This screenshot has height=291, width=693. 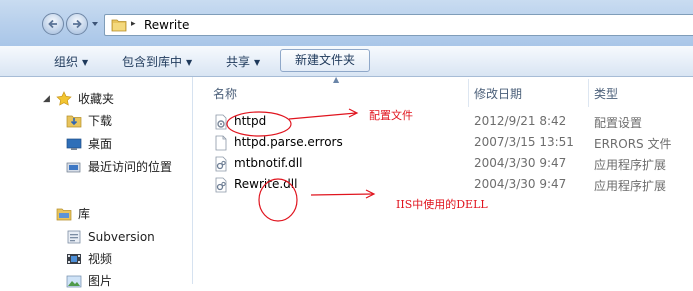 I want to click on file-modified-date: 2012/9/21 8:42, so click(x=520, y=121).